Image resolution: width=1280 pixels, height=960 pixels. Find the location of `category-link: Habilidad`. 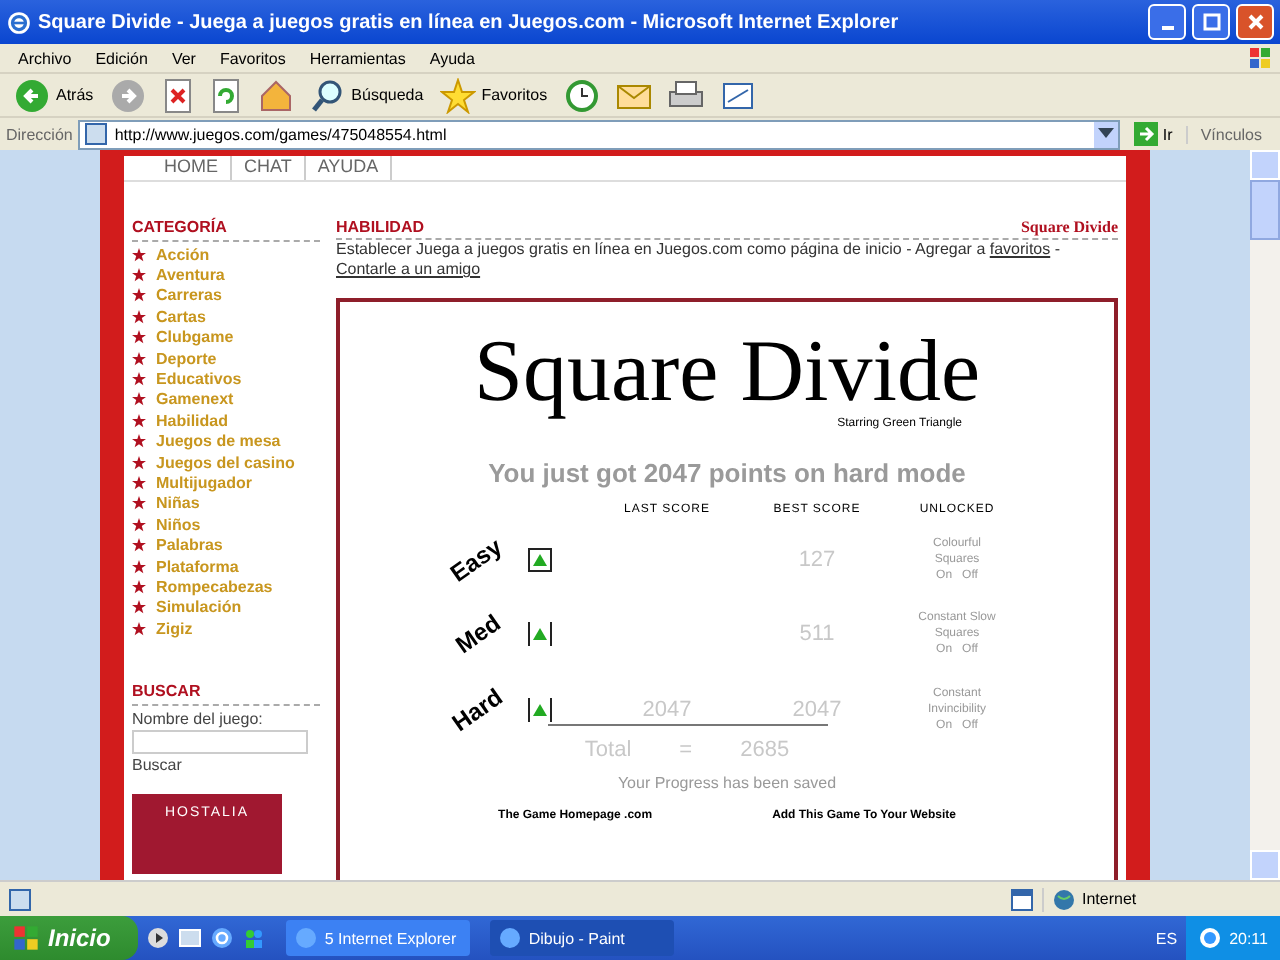

category-link: Habilidad is located at coordinates (192, 420).